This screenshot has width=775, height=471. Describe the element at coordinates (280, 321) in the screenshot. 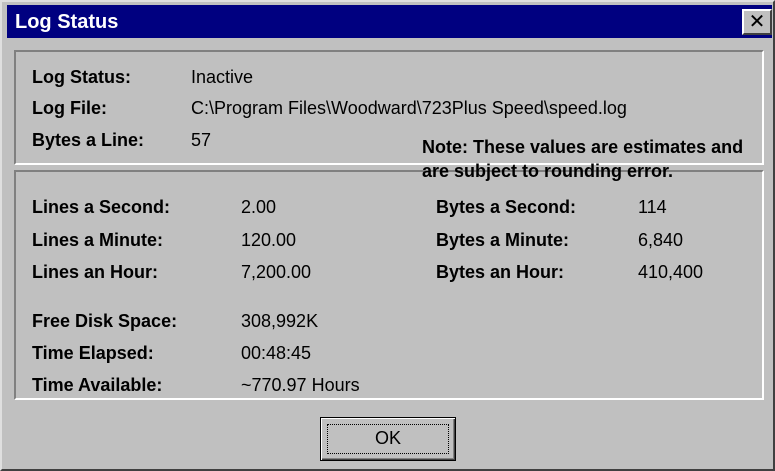

I see `free-disk-space-value: 308,992K` at that location.